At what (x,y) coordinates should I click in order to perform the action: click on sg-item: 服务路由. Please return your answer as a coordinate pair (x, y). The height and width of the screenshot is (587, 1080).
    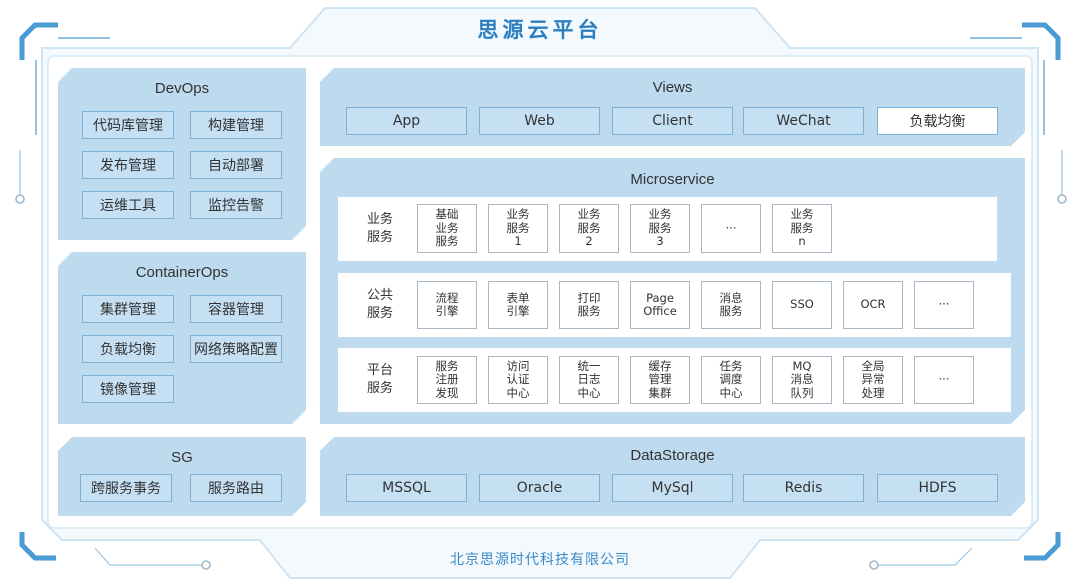
    Looking at the image, I should click on (236, 488).